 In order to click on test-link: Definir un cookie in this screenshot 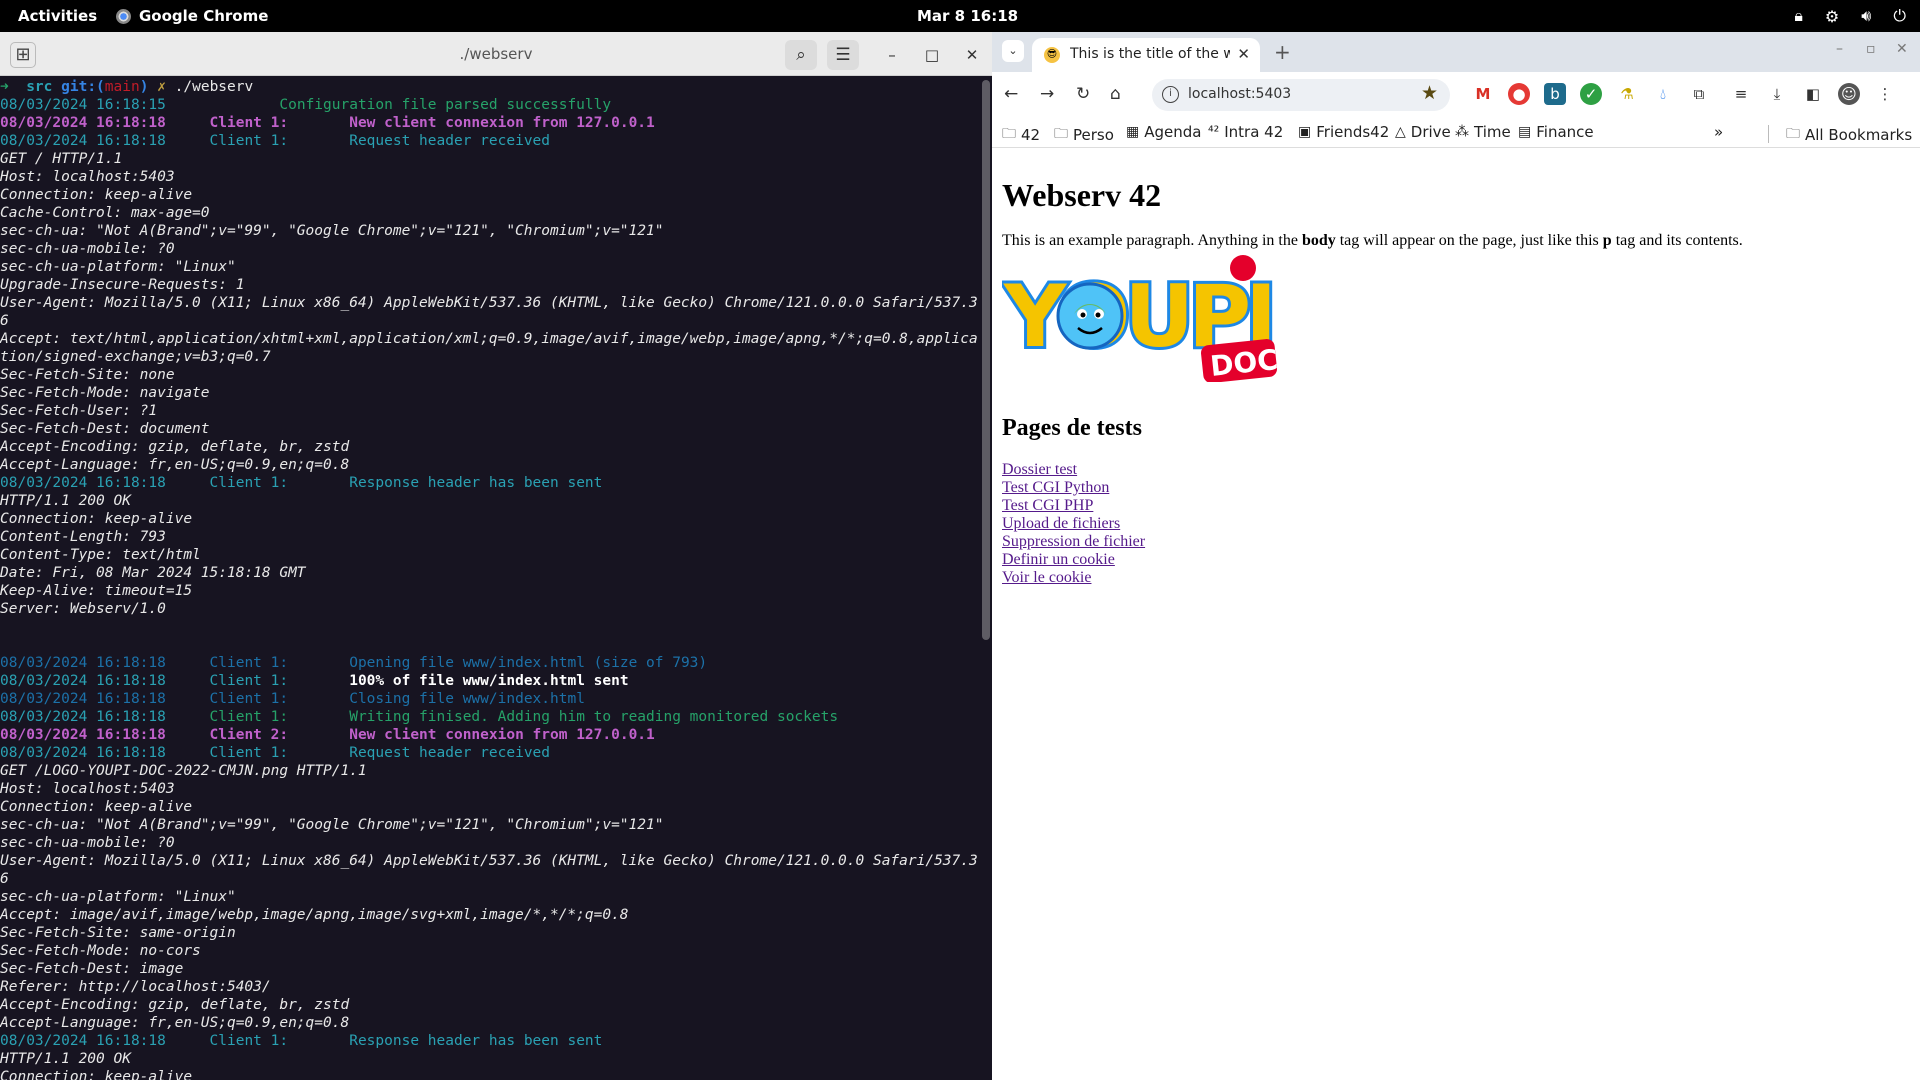, I will do `click(1058, 559)`.